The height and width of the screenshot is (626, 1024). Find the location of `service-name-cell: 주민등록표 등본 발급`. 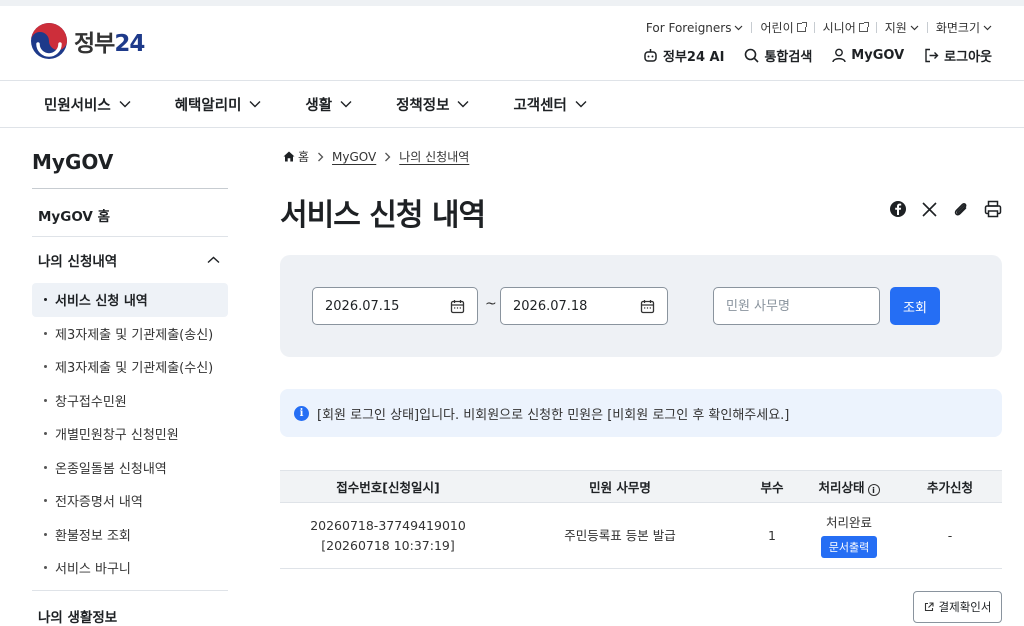

service-name-cell: 주민등록표 등본 발급 is located at coordinates (620, 535).